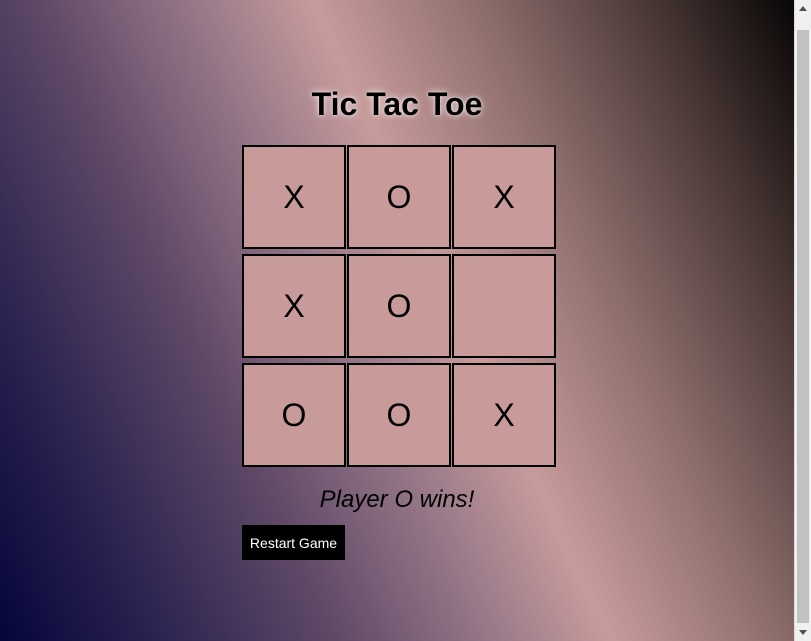 The image size is (811, 641). I want to click on scroll-up-button, so click(803, 8).